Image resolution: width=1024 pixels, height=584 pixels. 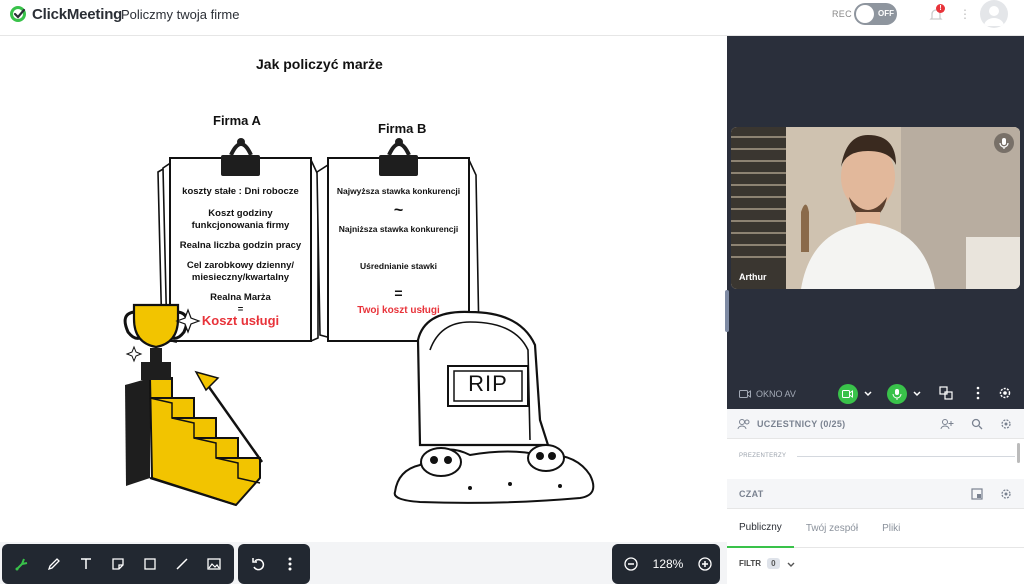 I want to click on user-avatar, so click(x=994, y=14).